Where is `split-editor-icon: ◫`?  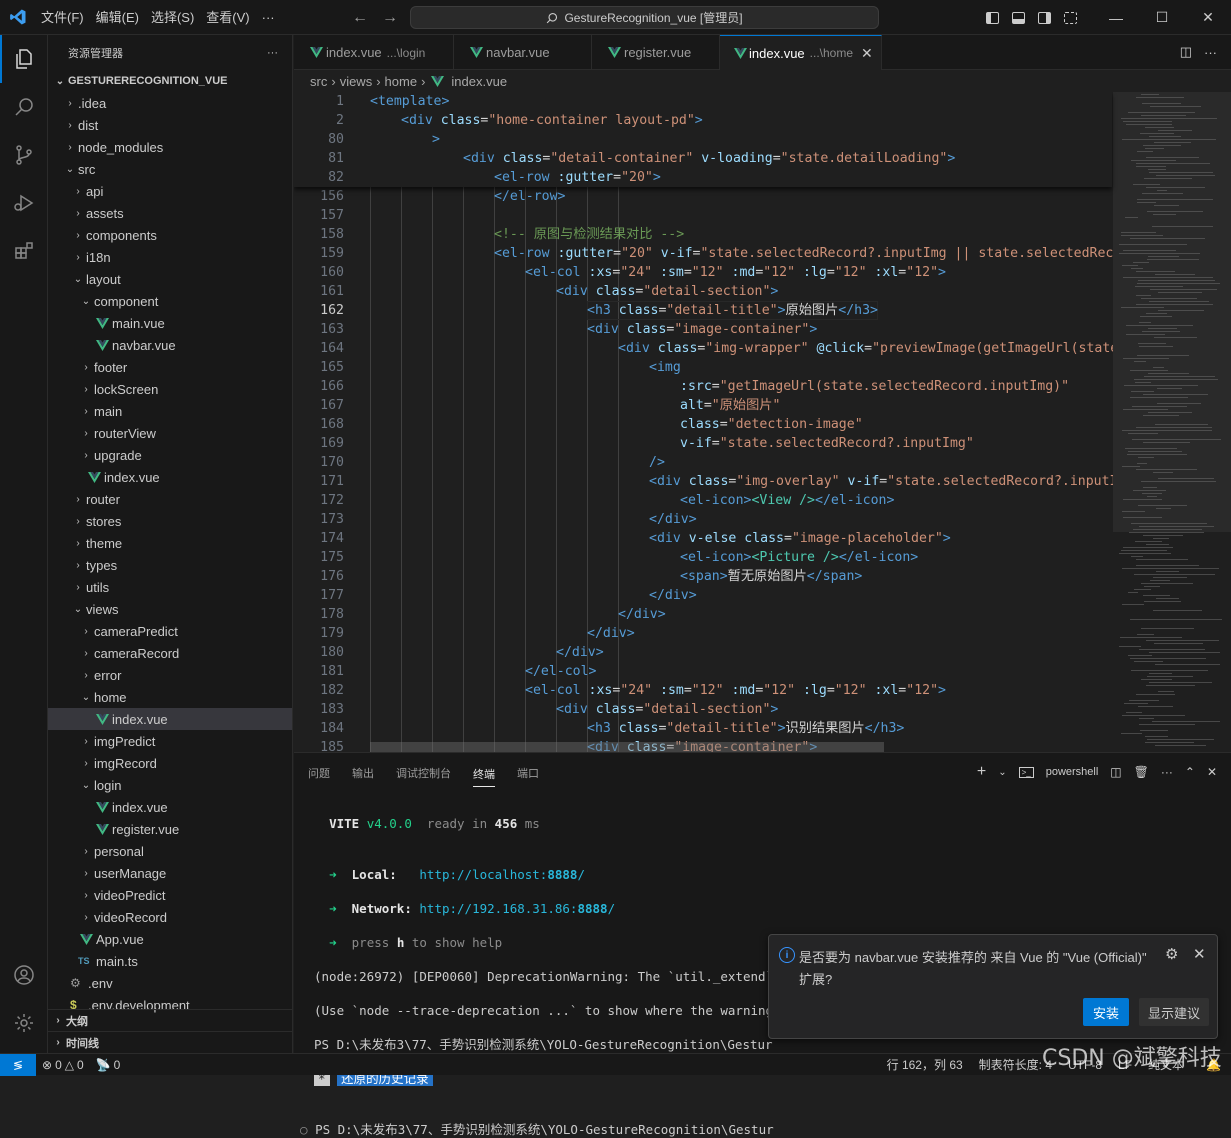
split-editor-icon: ◫ is located at coordinates (1186, 52).